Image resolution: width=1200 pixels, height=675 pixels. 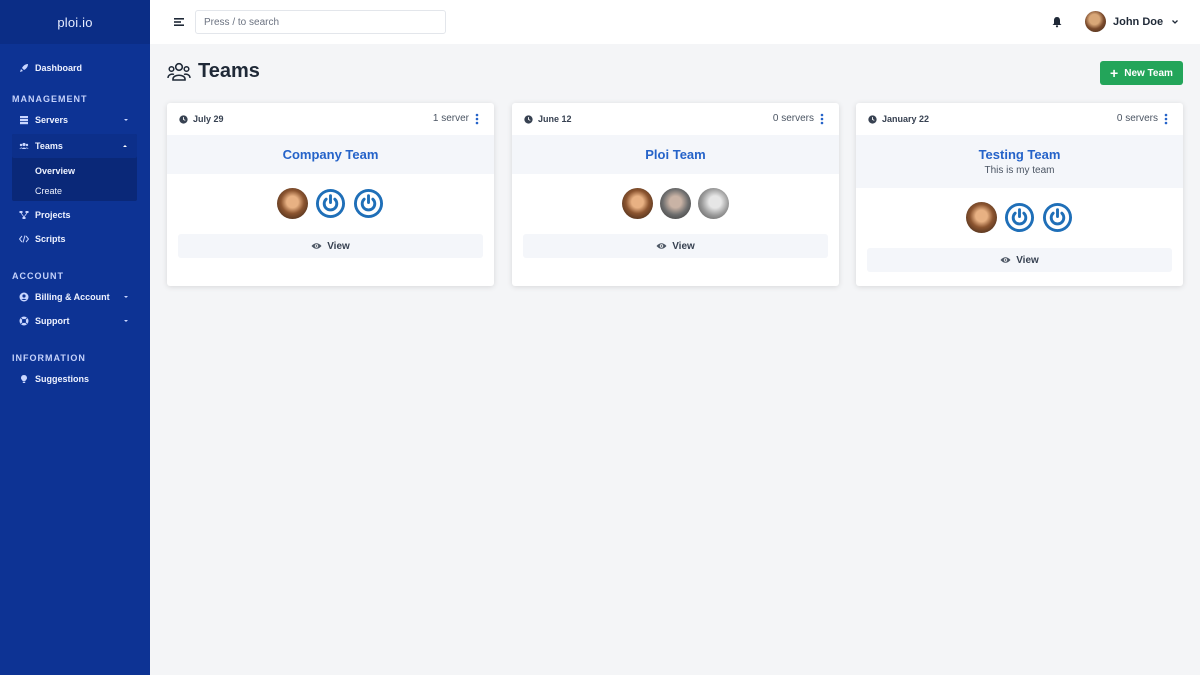 I want to click on team-card: June 12 0 servers Ploi Team View, so click(x=675, y=194).